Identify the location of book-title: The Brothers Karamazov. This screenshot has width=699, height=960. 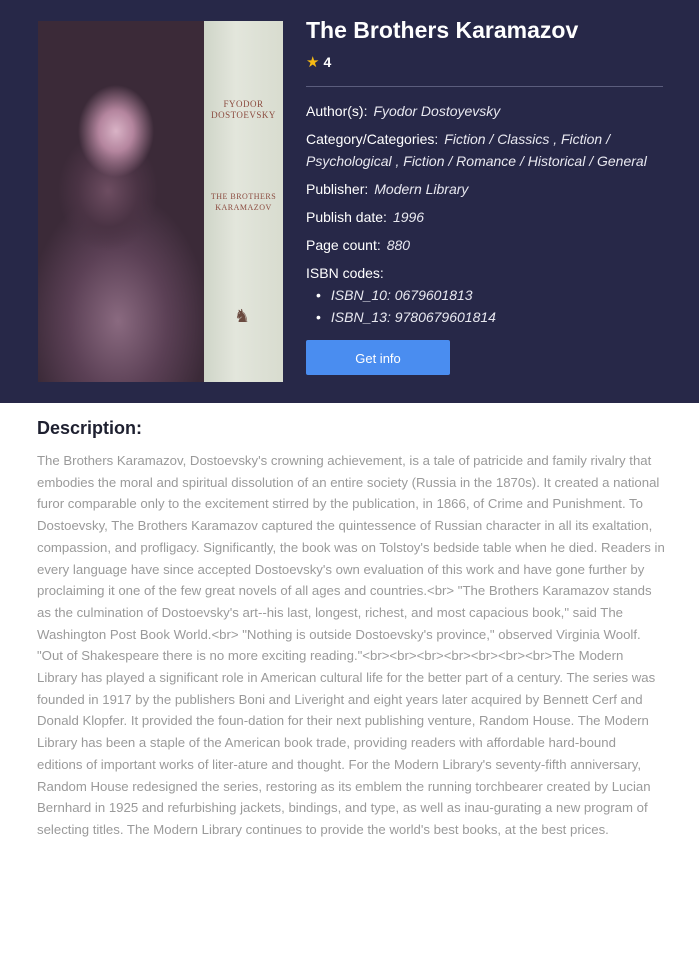
(442, 30).